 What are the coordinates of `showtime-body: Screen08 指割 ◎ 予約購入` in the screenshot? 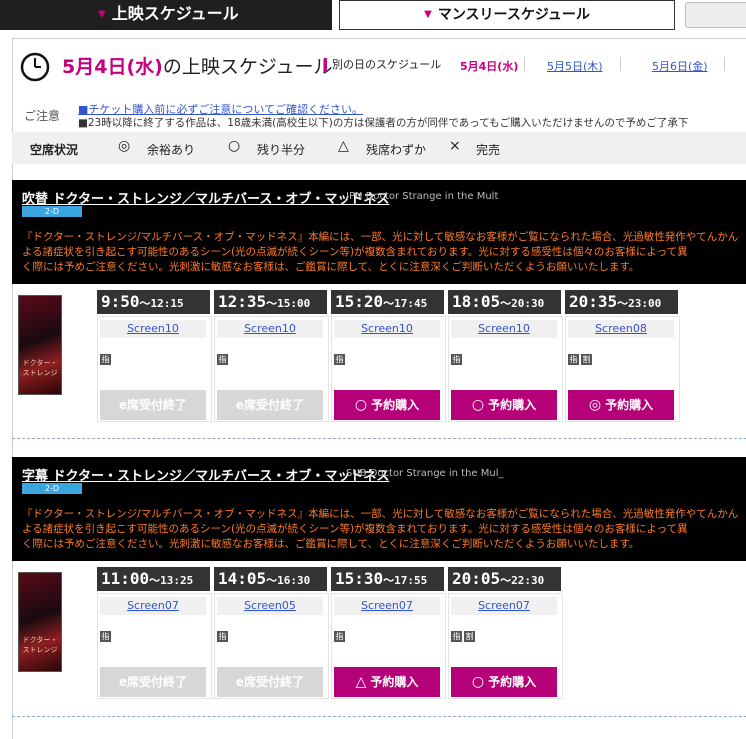 It's located at (622, 369).